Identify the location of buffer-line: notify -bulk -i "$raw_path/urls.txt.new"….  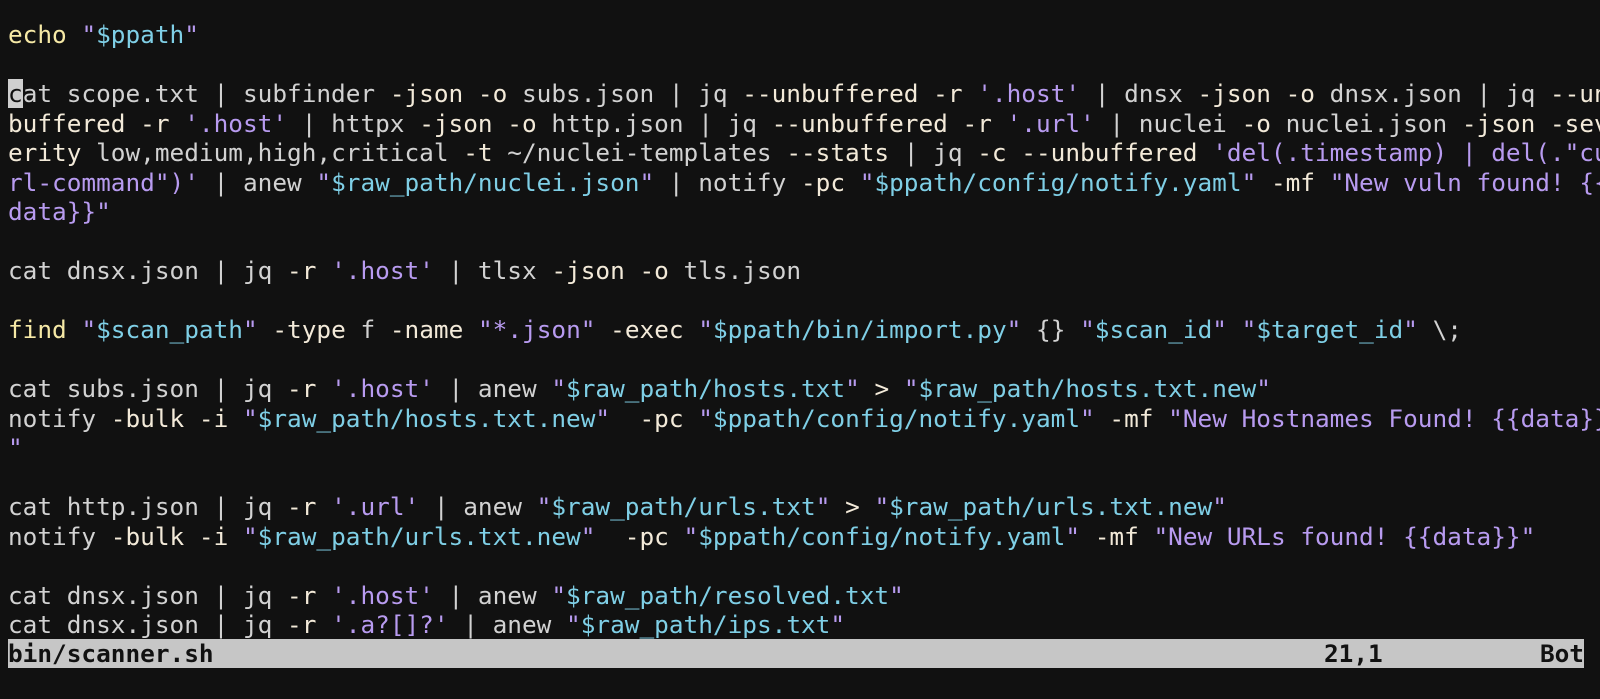
(804, 537).